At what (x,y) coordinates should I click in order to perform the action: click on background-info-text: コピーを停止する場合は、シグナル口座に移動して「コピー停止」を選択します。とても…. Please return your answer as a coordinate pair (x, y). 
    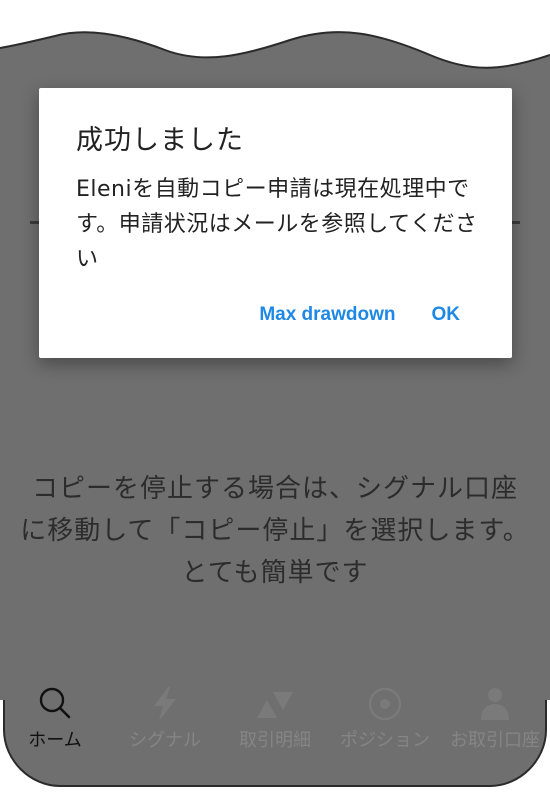
    Looking at the image, I should click on (275, 531).